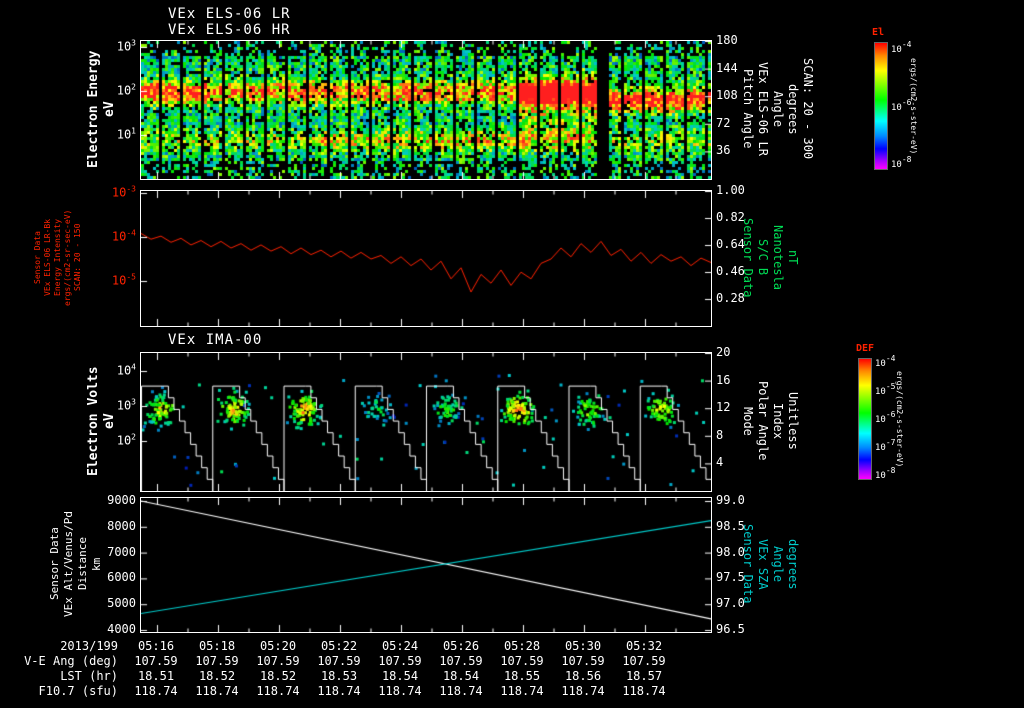 This screenshot has width=1024, height=708. I want to click on footer-value-1-3: 18.53, so click(339, 676).